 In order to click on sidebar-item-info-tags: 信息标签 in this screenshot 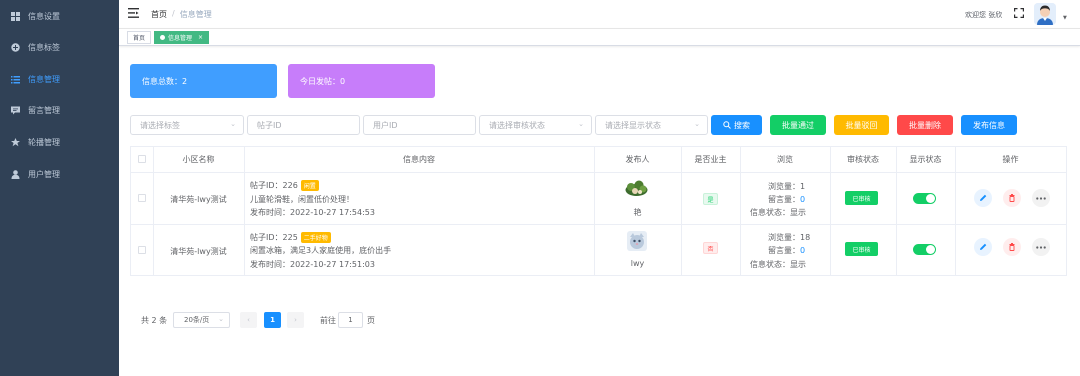, I will do `click(59, 47)`.